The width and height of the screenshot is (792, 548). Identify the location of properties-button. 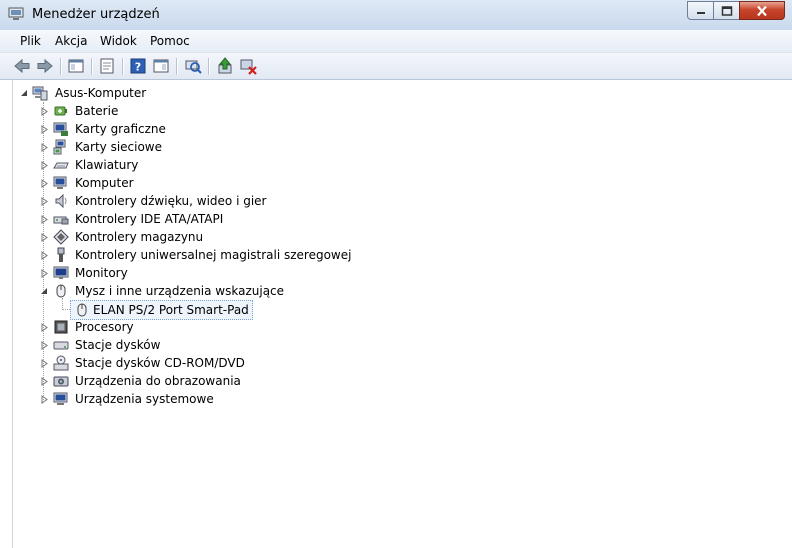
(107, 66).